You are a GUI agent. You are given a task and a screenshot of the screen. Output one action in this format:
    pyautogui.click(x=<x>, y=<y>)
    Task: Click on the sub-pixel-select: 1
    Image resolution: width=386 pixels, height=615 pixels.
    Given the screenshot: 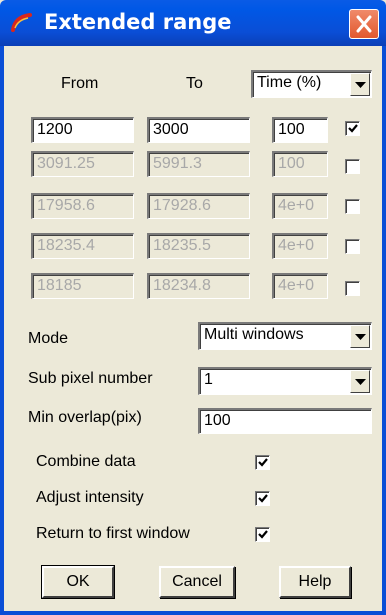 What is the action you would take?
    pyautogui.click(x=285, y=381)
    